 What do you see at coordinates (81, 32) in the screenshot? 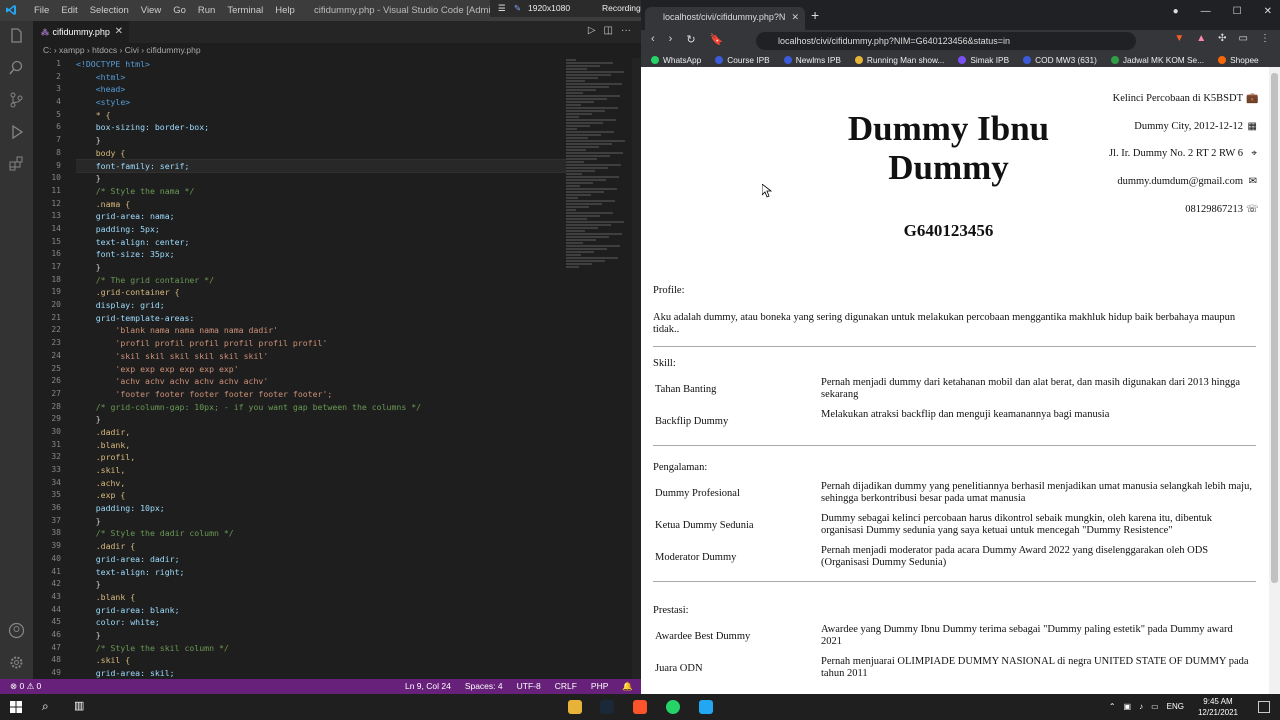
I see `tab-cifidummy: ⁂ cifidummy.php ✕` at bounding box center [81, 32].